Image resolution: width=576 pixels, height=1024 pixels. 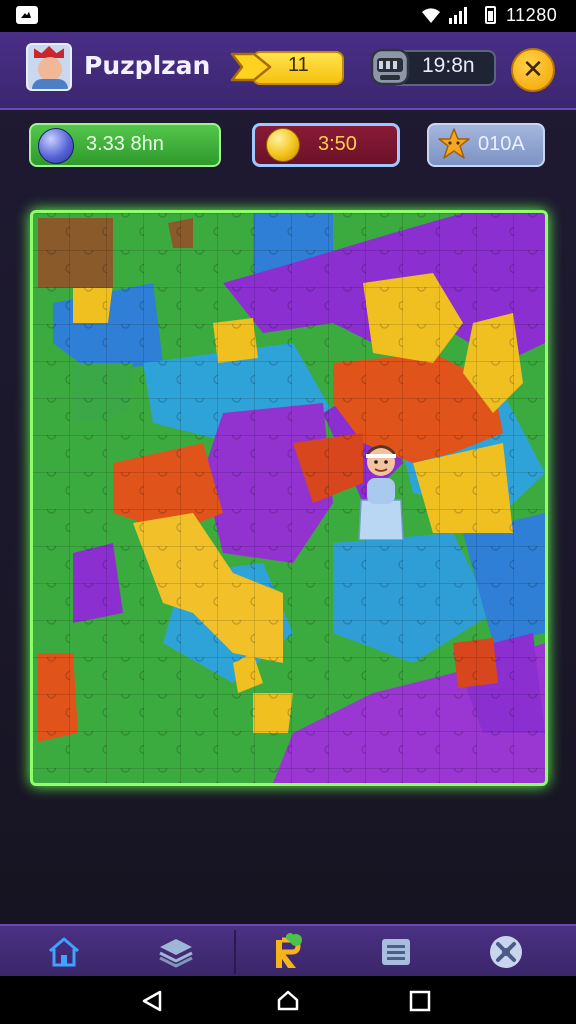 I want to click on coins-timer-value: 3:50, so click(x=337, y=144).